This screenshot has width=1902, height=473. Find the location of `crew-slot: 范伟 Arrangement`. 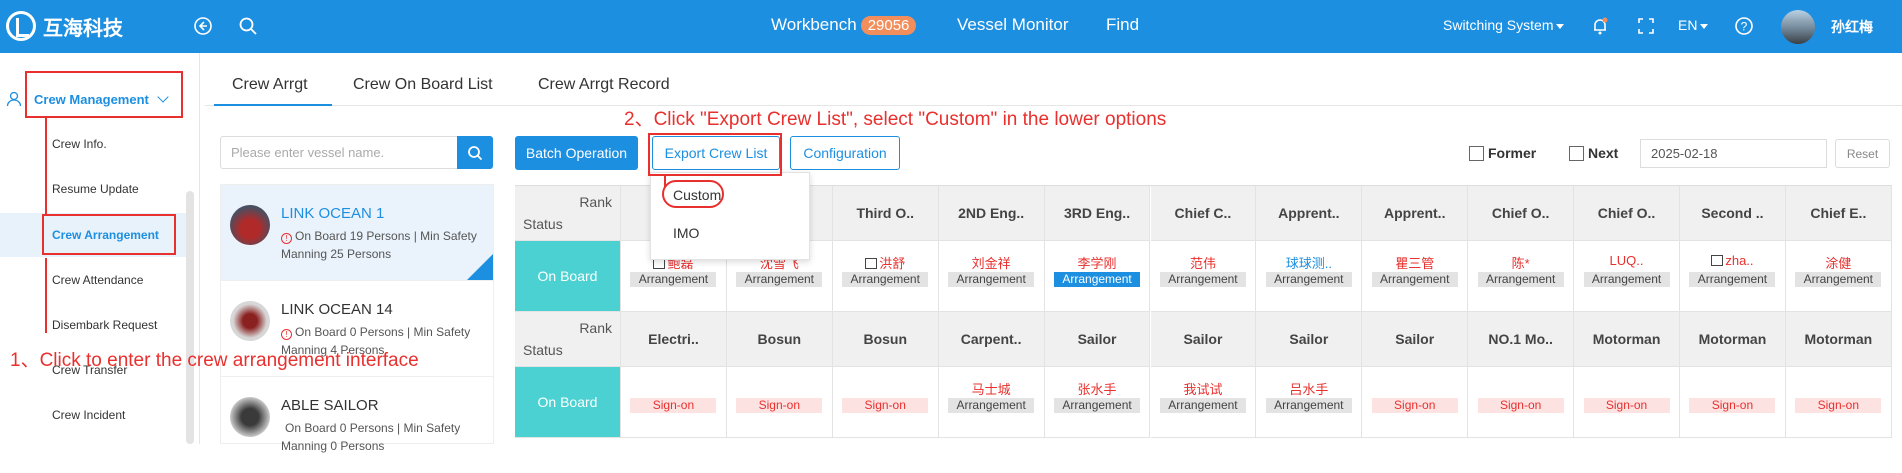

crew-slot: 范伟 Arrangement is located at coordinates (1203, 276).